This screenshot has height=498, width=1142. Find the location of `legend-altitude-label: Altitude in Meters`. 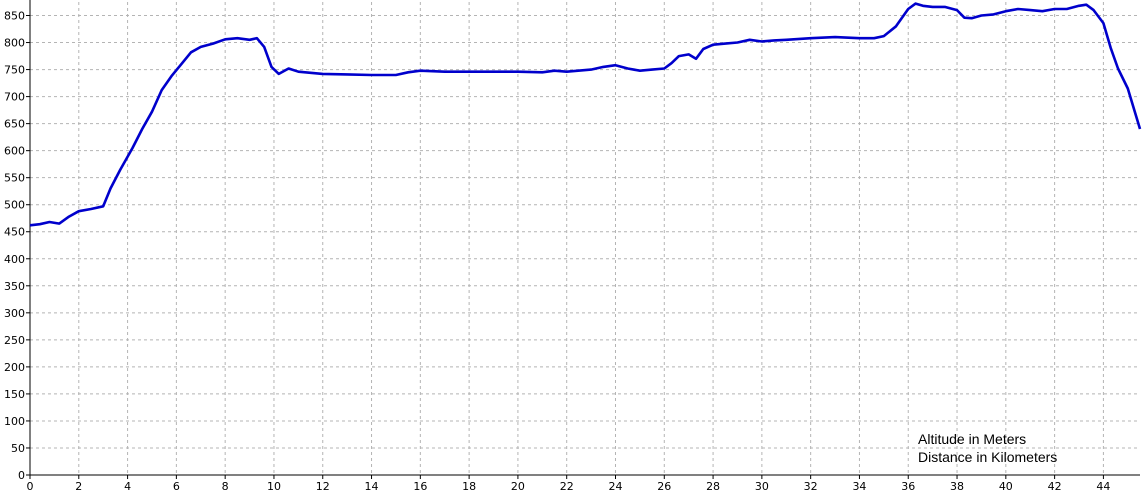

legend-altitude-label: Altitude in Meters is located at coordinates (972, 439).